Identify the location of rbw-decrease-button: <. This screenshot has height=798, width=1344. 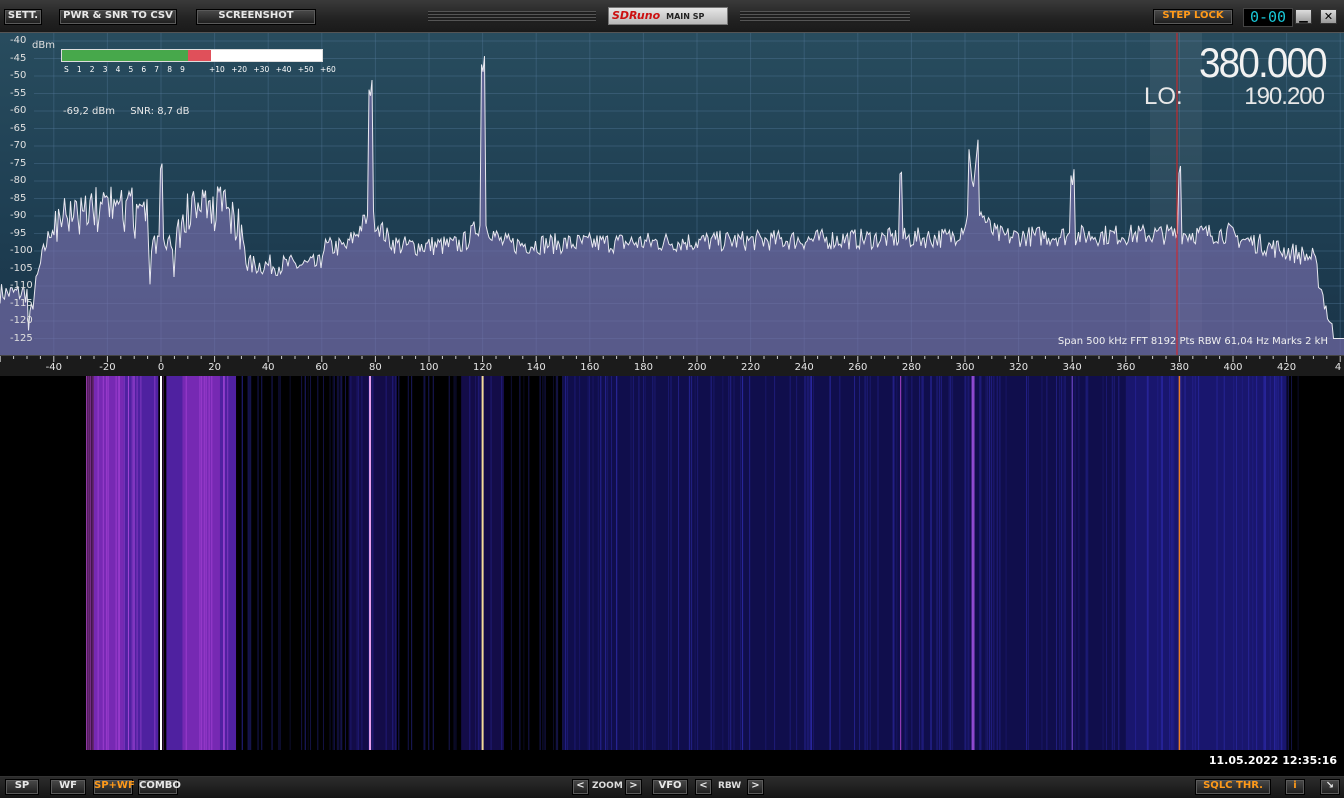
(703, 787).